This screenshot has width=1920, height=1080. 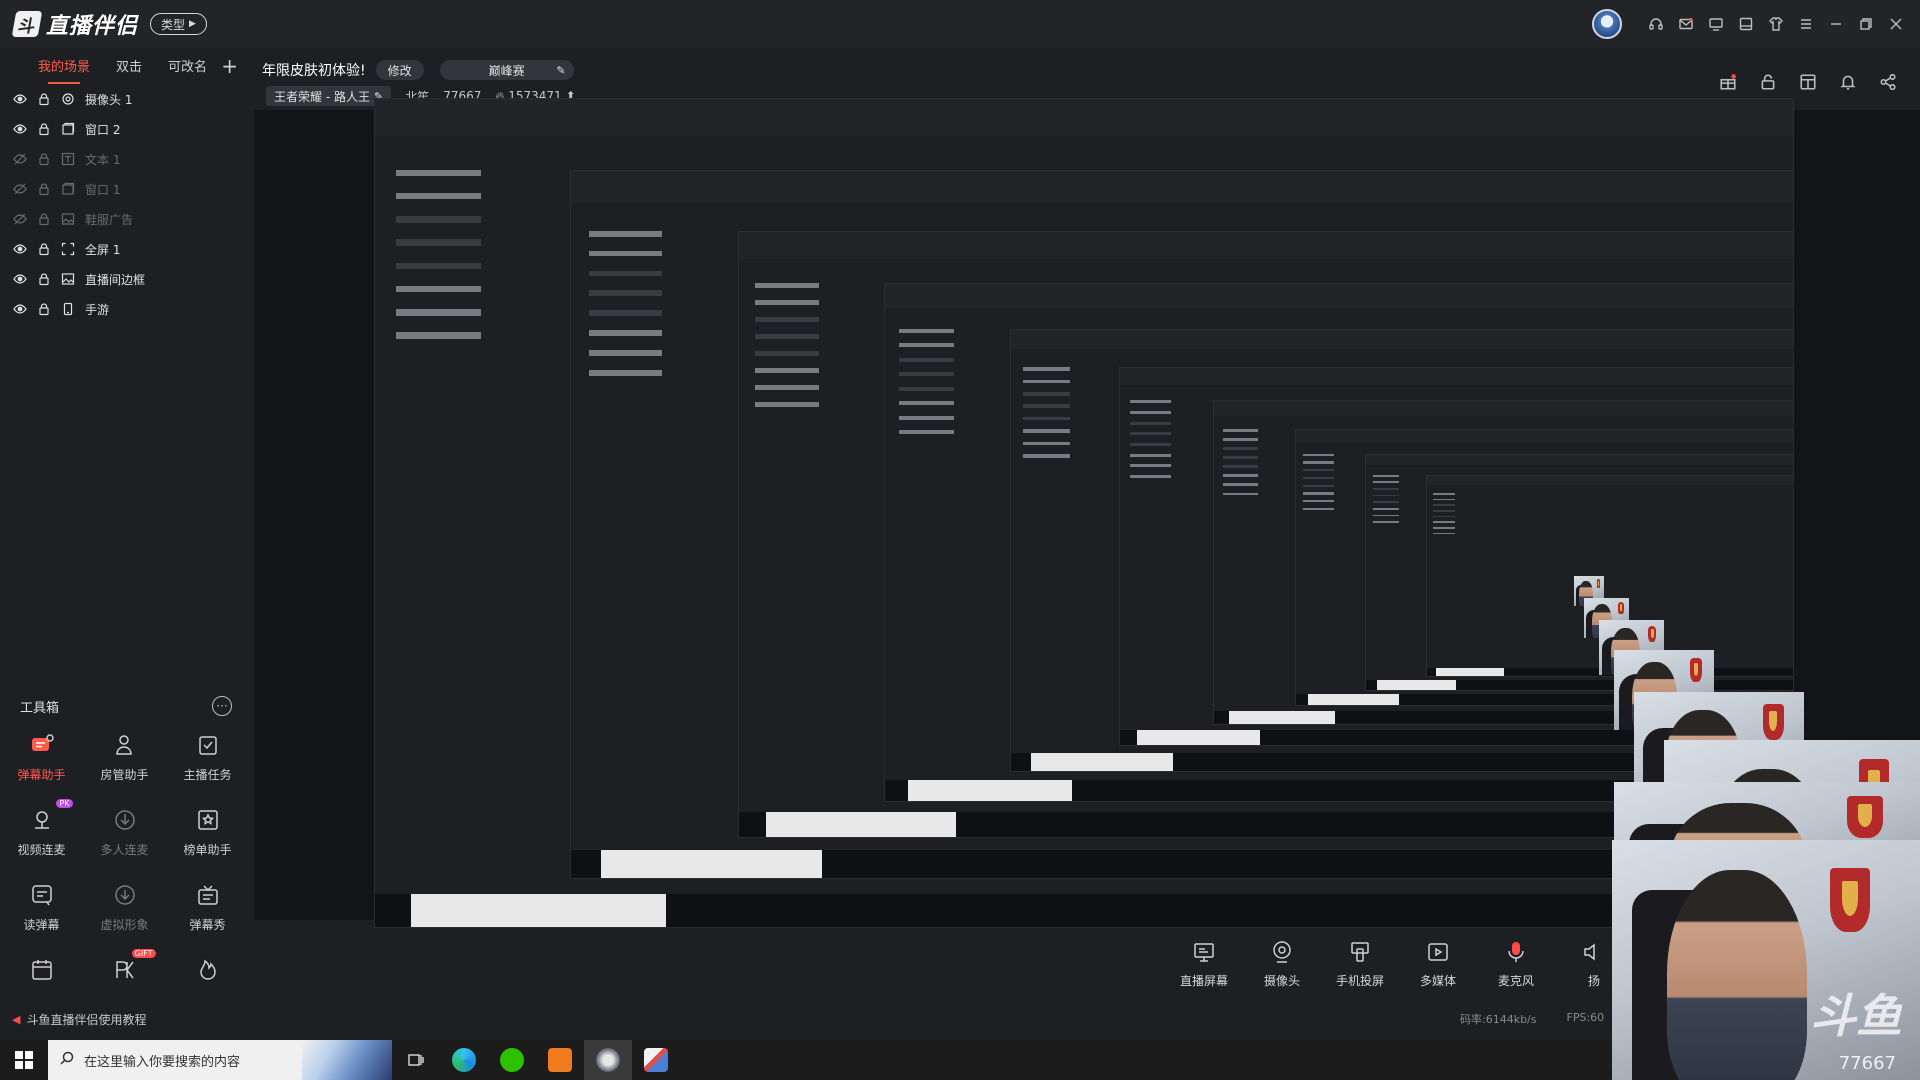 I want to click on tool-calendar, so click(x=41, y=973).